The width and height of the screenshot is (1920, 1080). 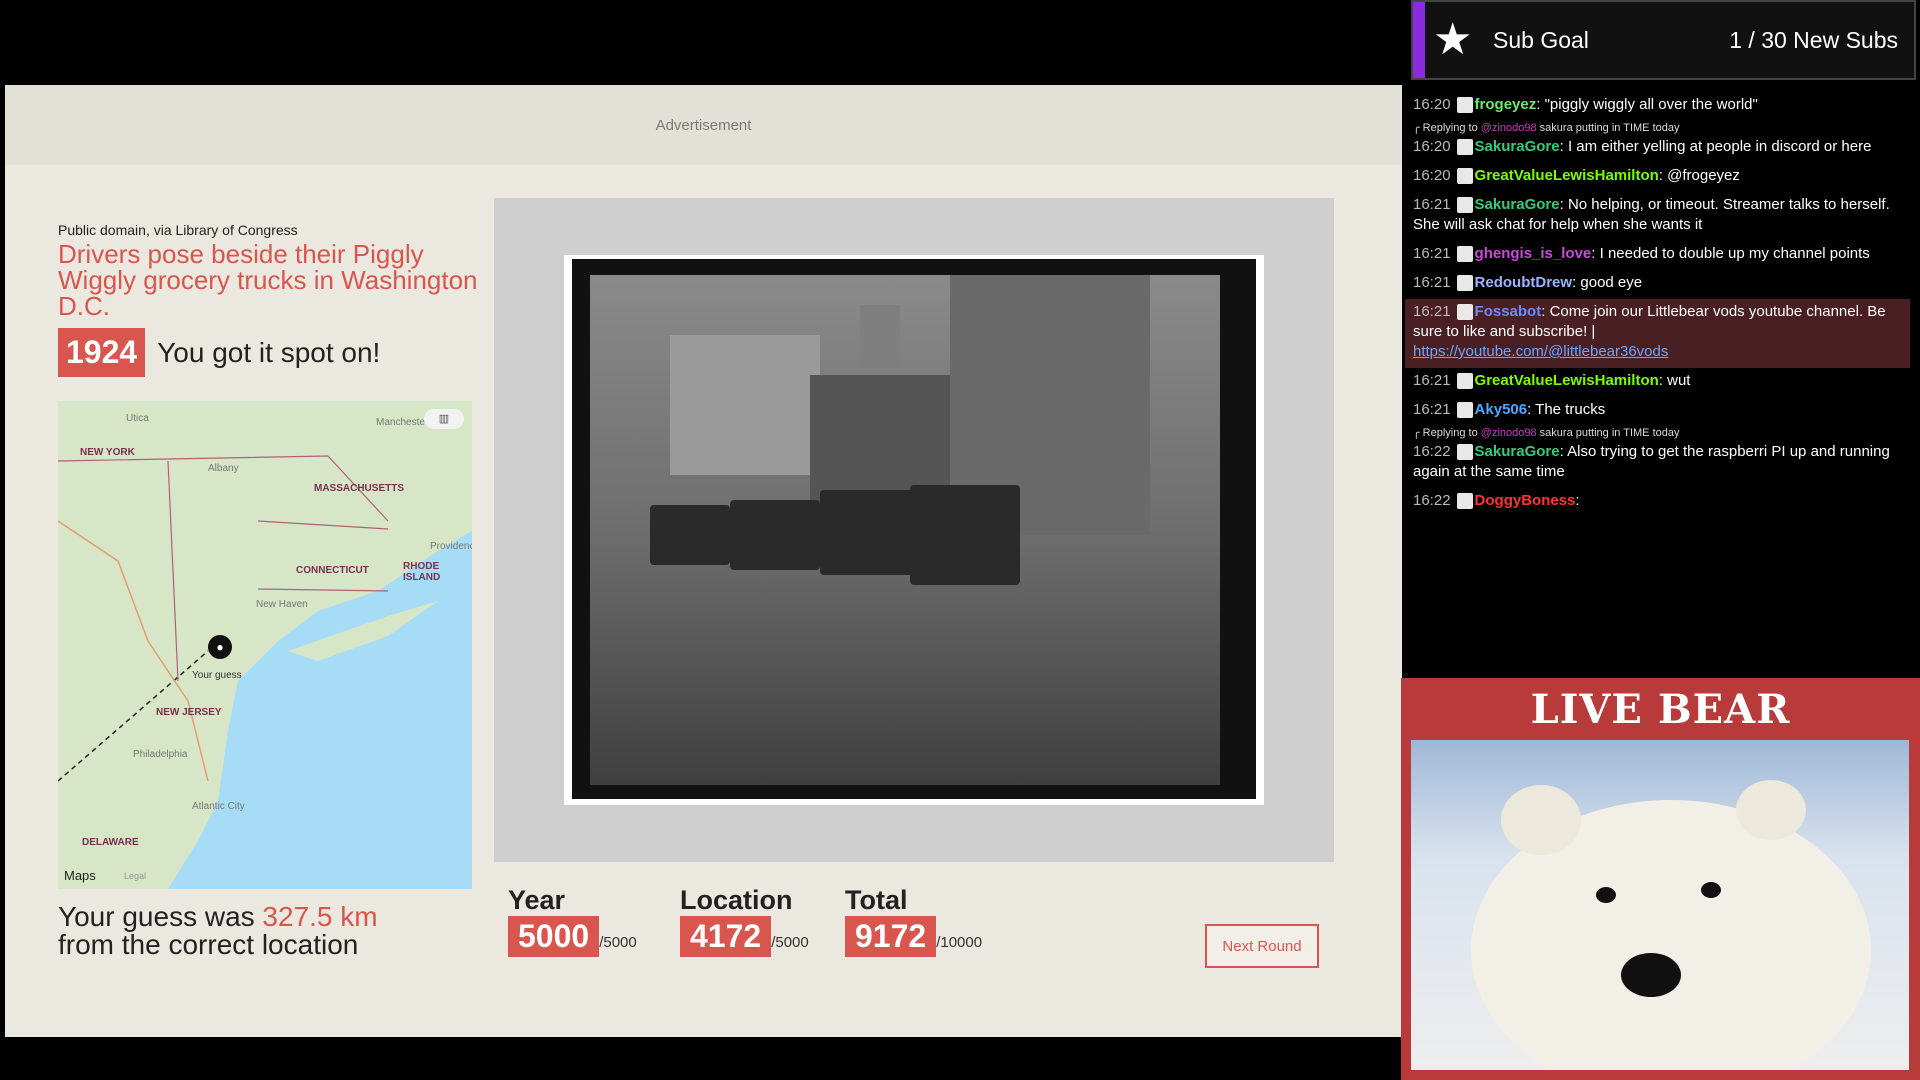 What do you see at coordinates (135, 876) in the screenshot?
I see `legal-link: Legal` at bounding box center [135, 876].